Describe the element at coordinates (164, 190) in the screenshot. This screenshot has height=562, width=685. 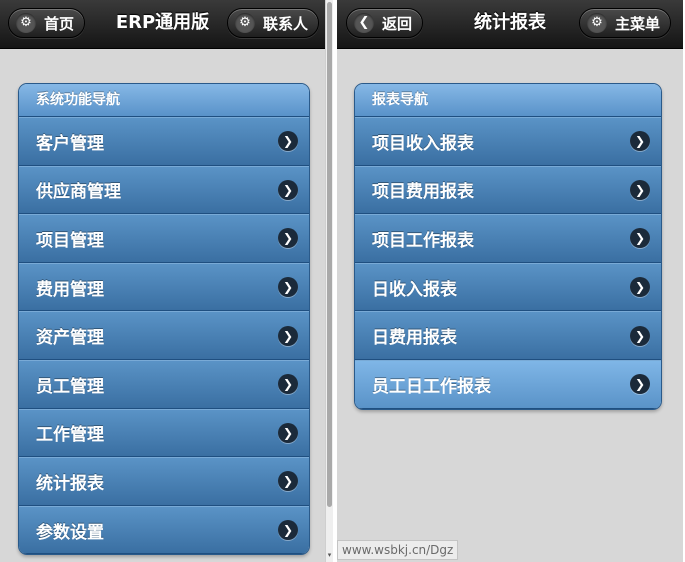
I see `nav-item-supplier: 供应商管理 ❯` at that location.